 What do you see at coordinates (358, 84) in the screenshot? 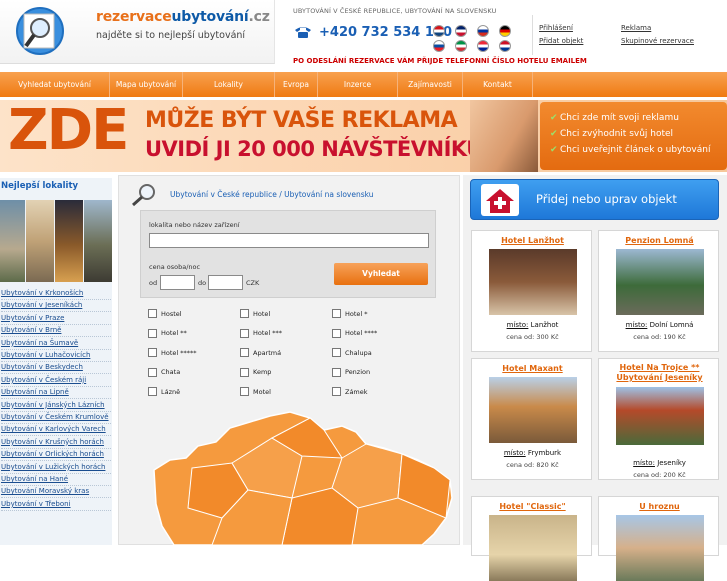
I see `nav-advertising: Inzerce` at bounding box center [358, 84].